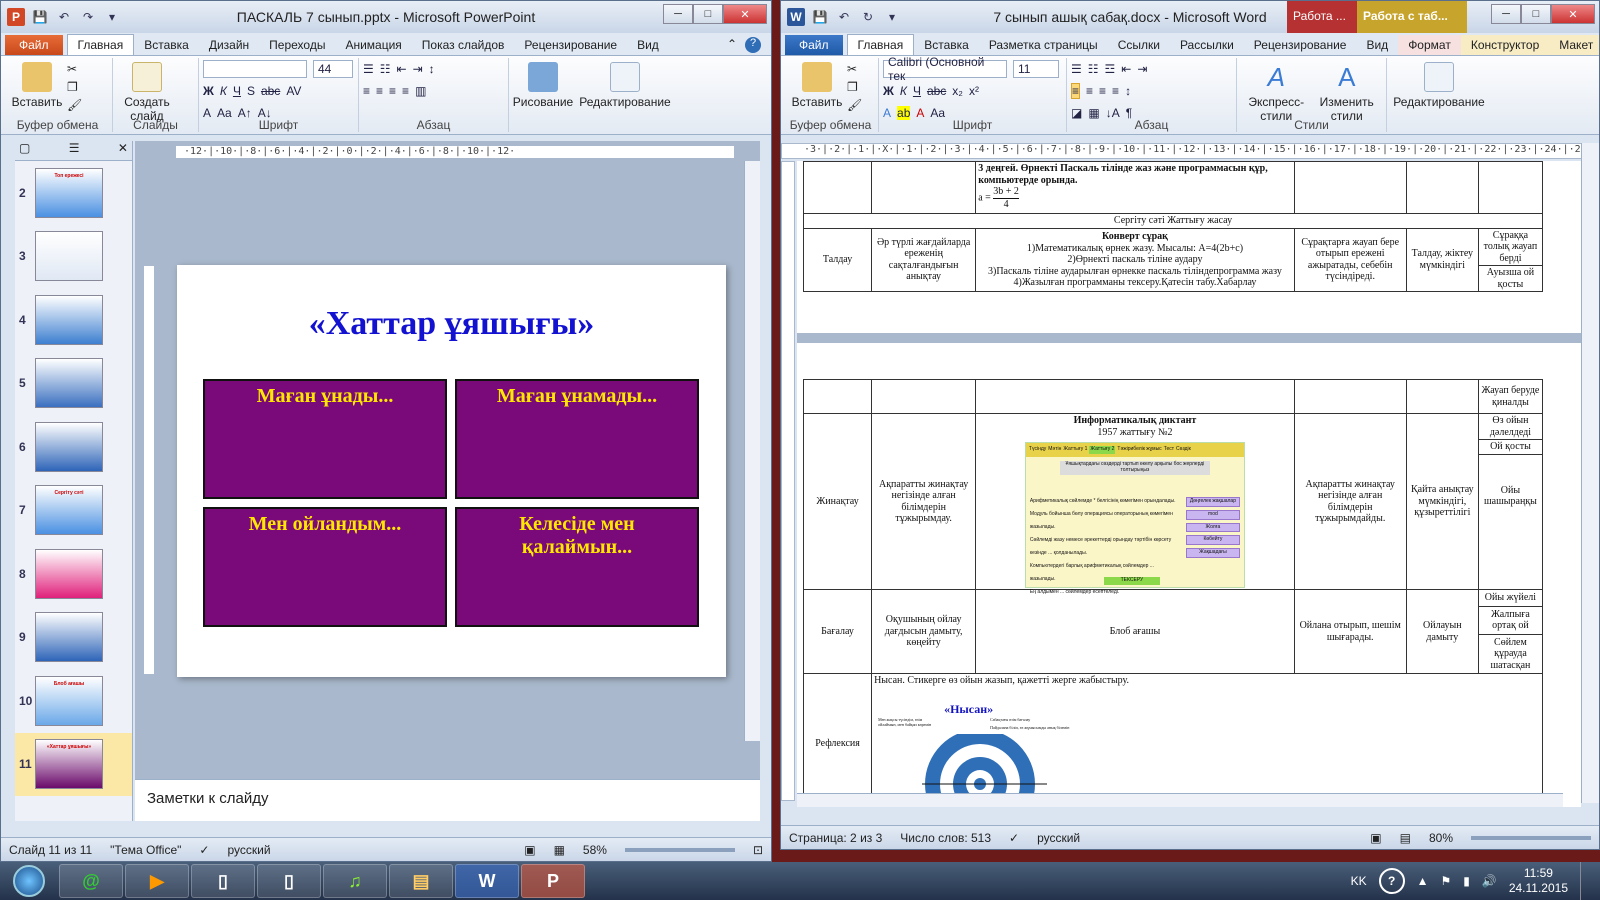  What do you see at coordinates (24, 150) in the screenshot?
I see `slides-tab-icon: ▢` at bounding box center [24, 150].